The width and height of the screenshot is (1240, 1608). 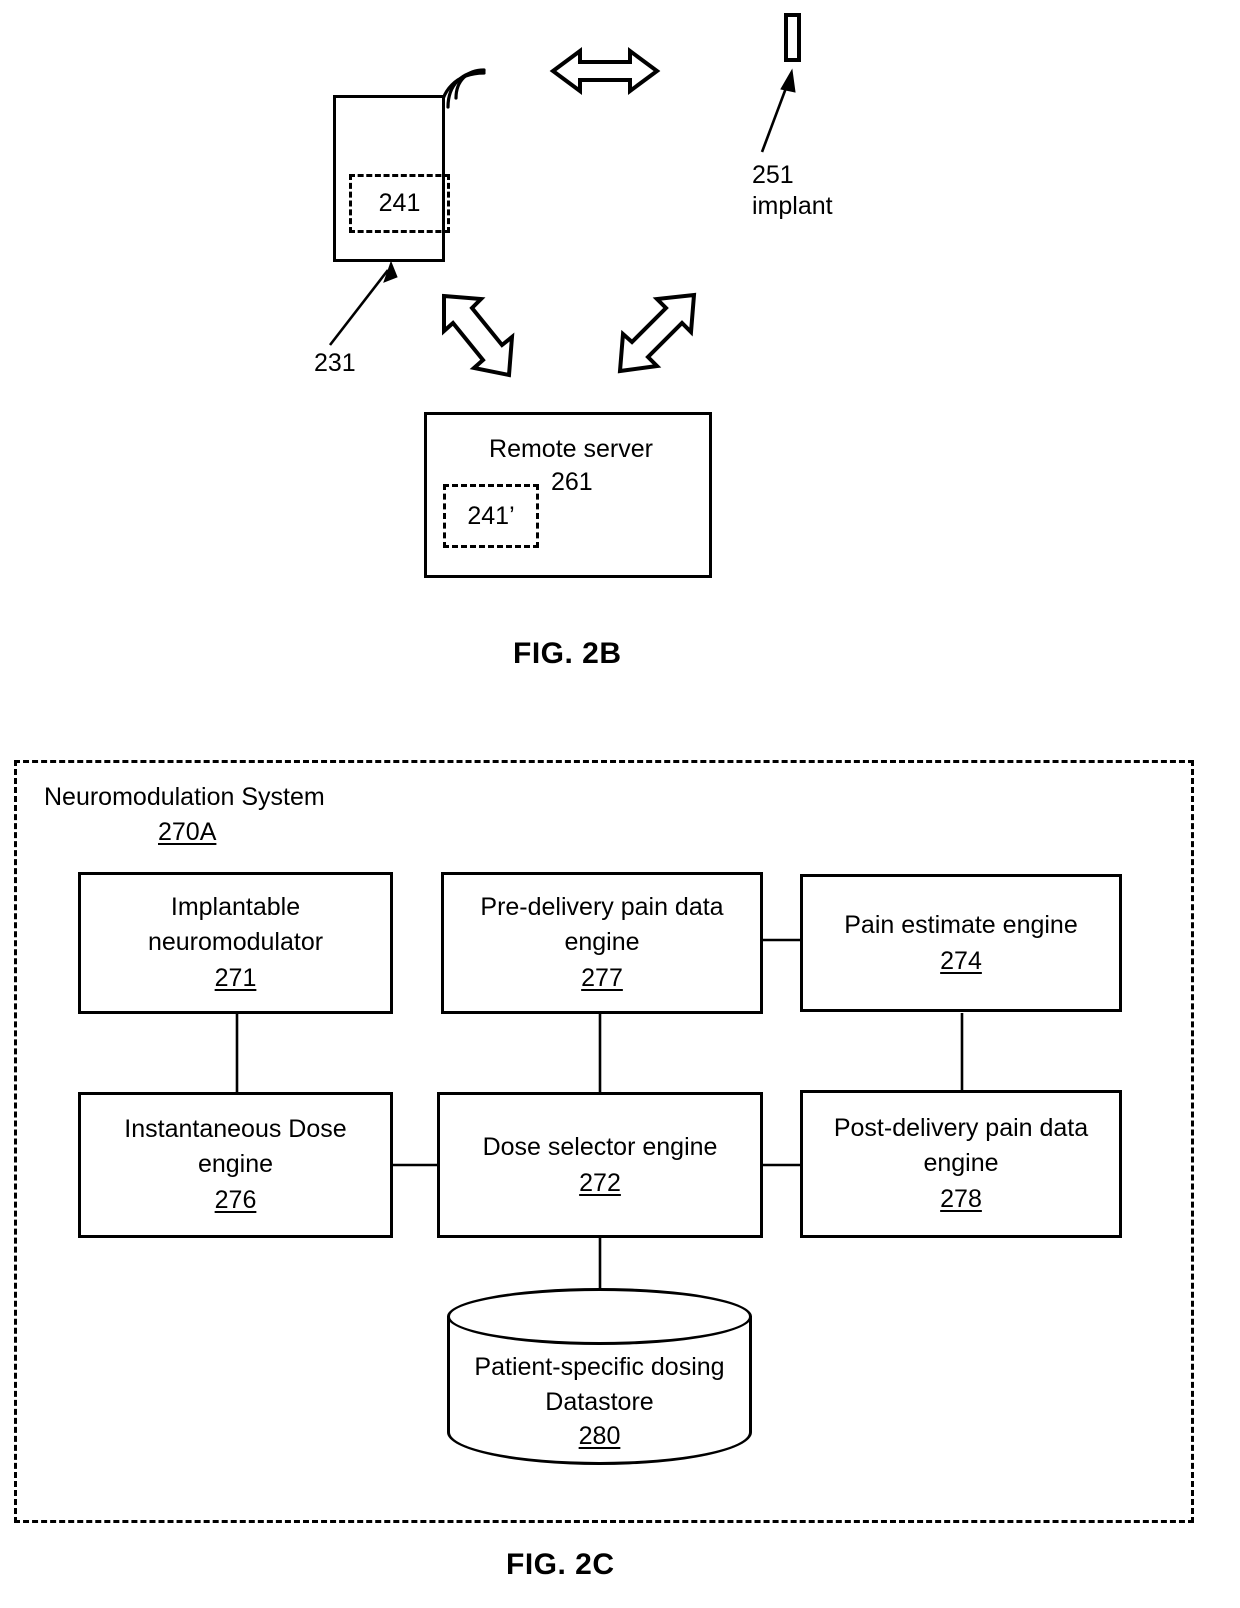 I want to click on block-post-delivery-pain-data-engine-line2: engine, so click(x=961, y=1162).